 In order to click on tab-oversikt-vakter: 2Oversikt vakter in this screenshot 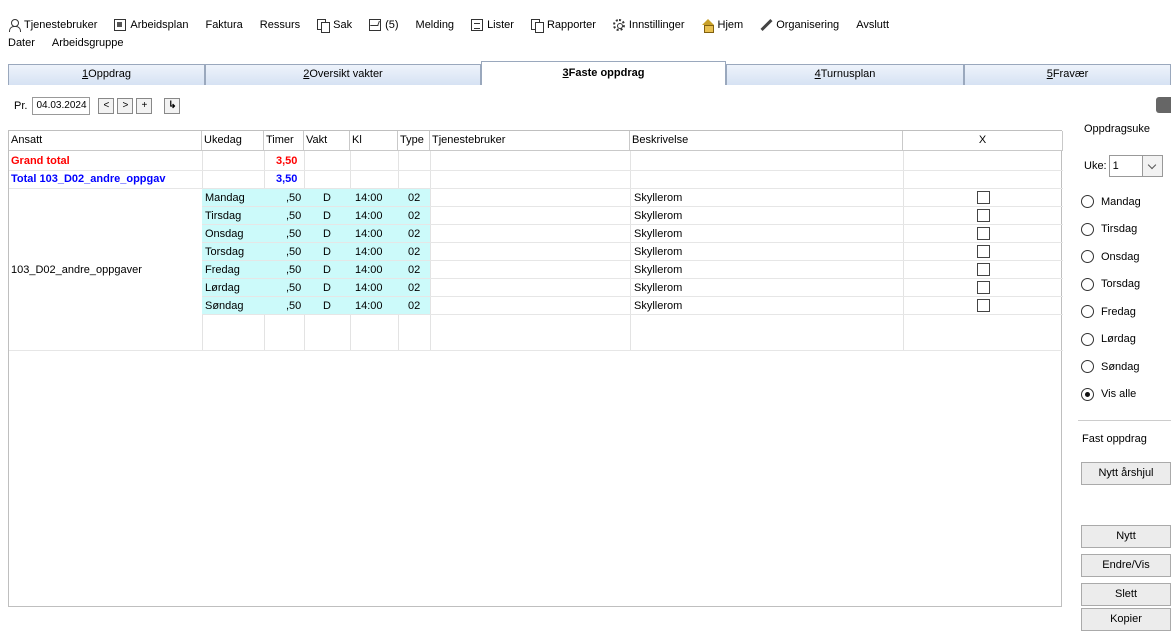, I will do `click(343, 74)`.